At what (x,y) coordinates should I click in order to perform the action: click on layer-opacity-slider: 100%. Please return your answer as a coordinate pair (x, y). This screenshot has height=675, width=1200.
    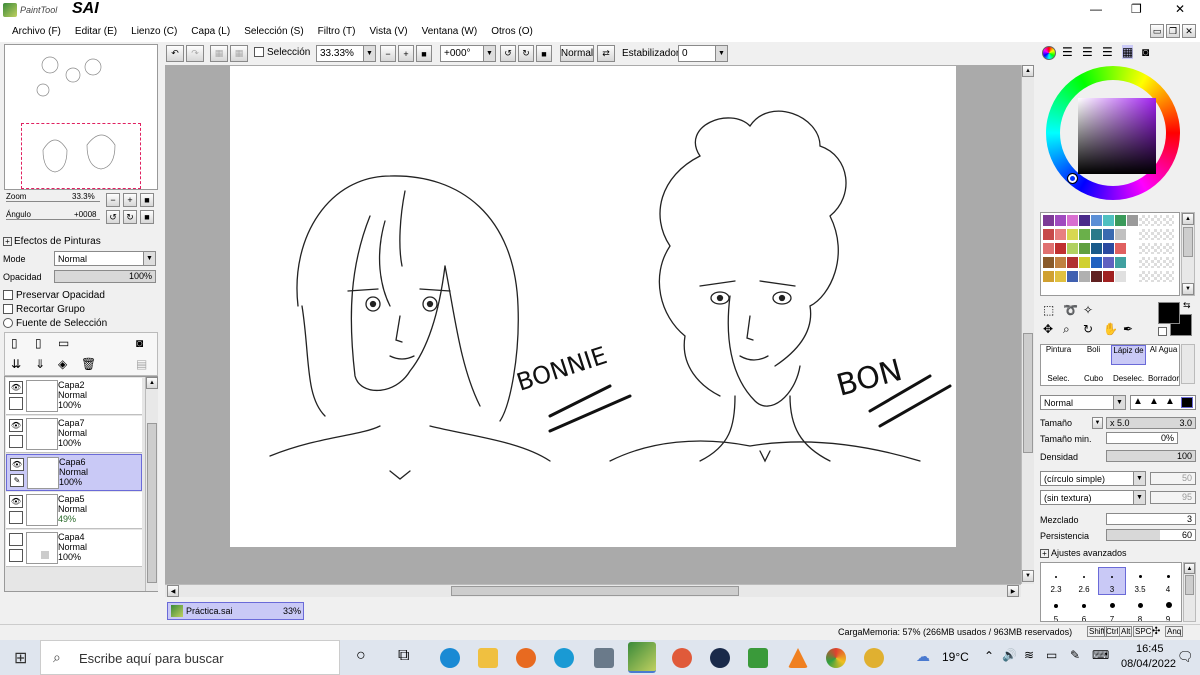
    Looking at the image, I should click on (105, 276).